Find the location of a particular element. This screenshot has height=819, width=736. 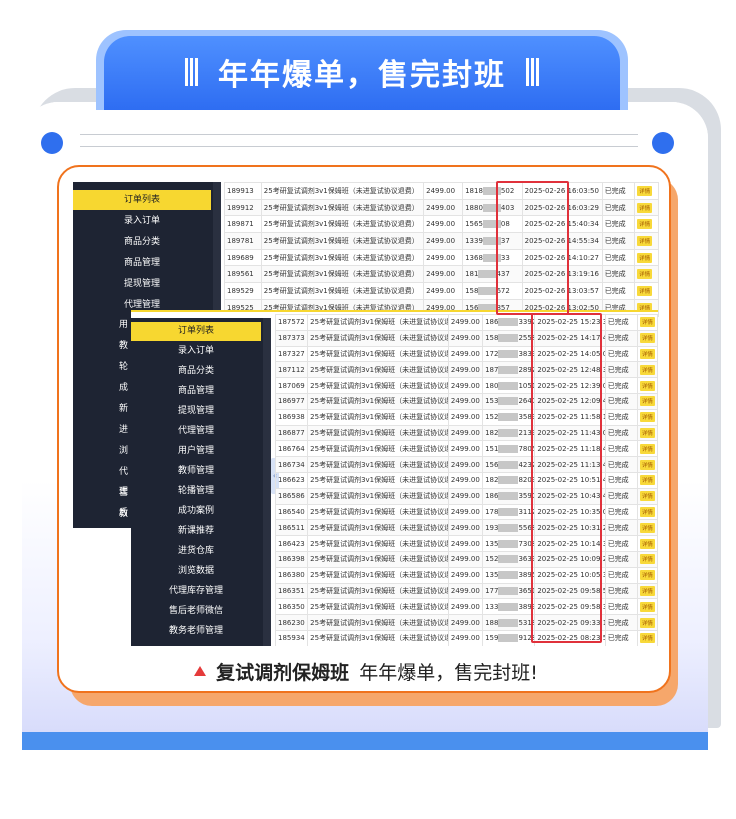

sidebar-item: 用 is located at coordinates (102, 326).